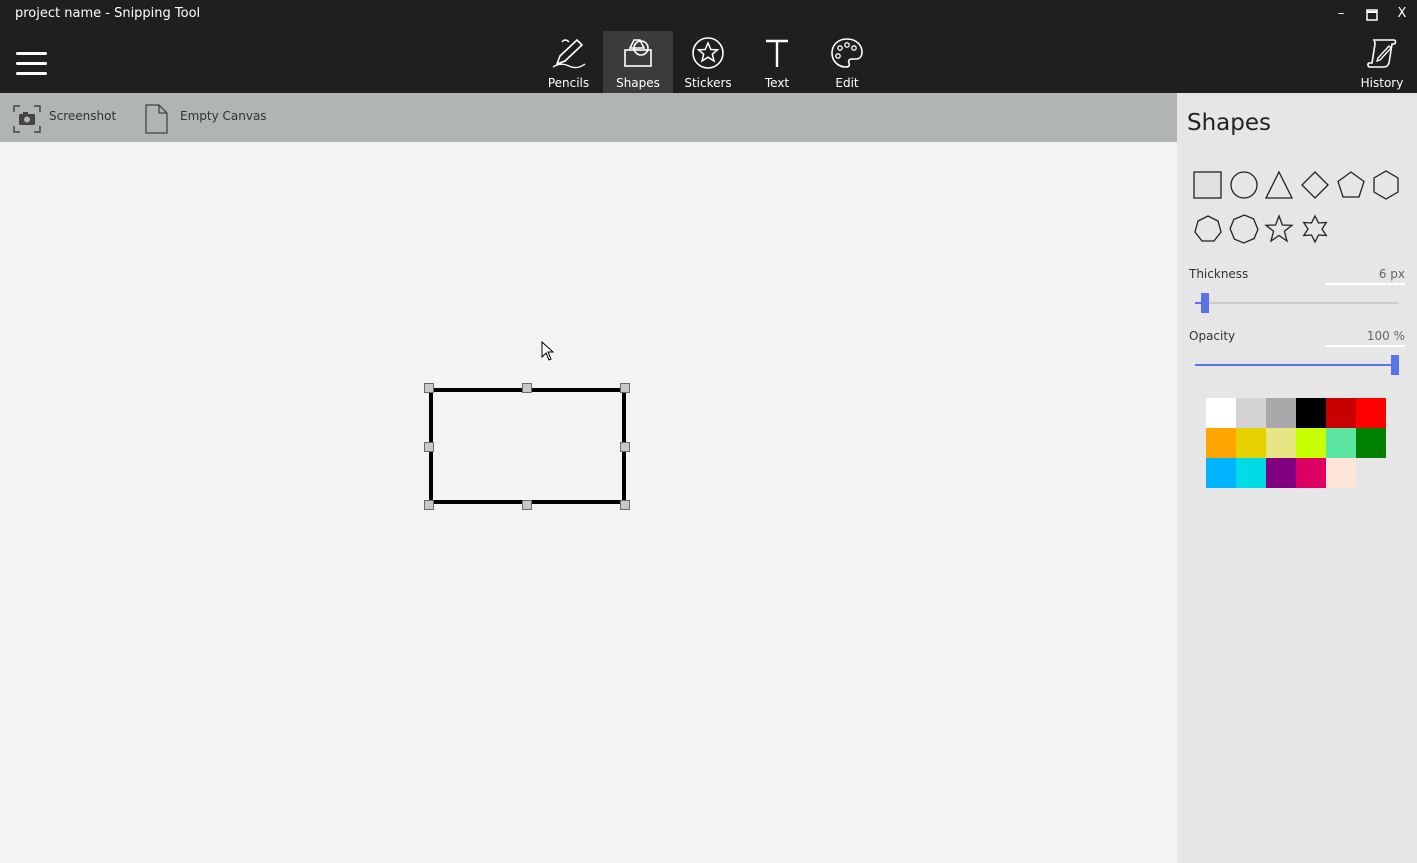 Image resolution: width=1417 pixels, height=863 pixels. I want to click on tool-stickers: Stickers, so click(708, 62).